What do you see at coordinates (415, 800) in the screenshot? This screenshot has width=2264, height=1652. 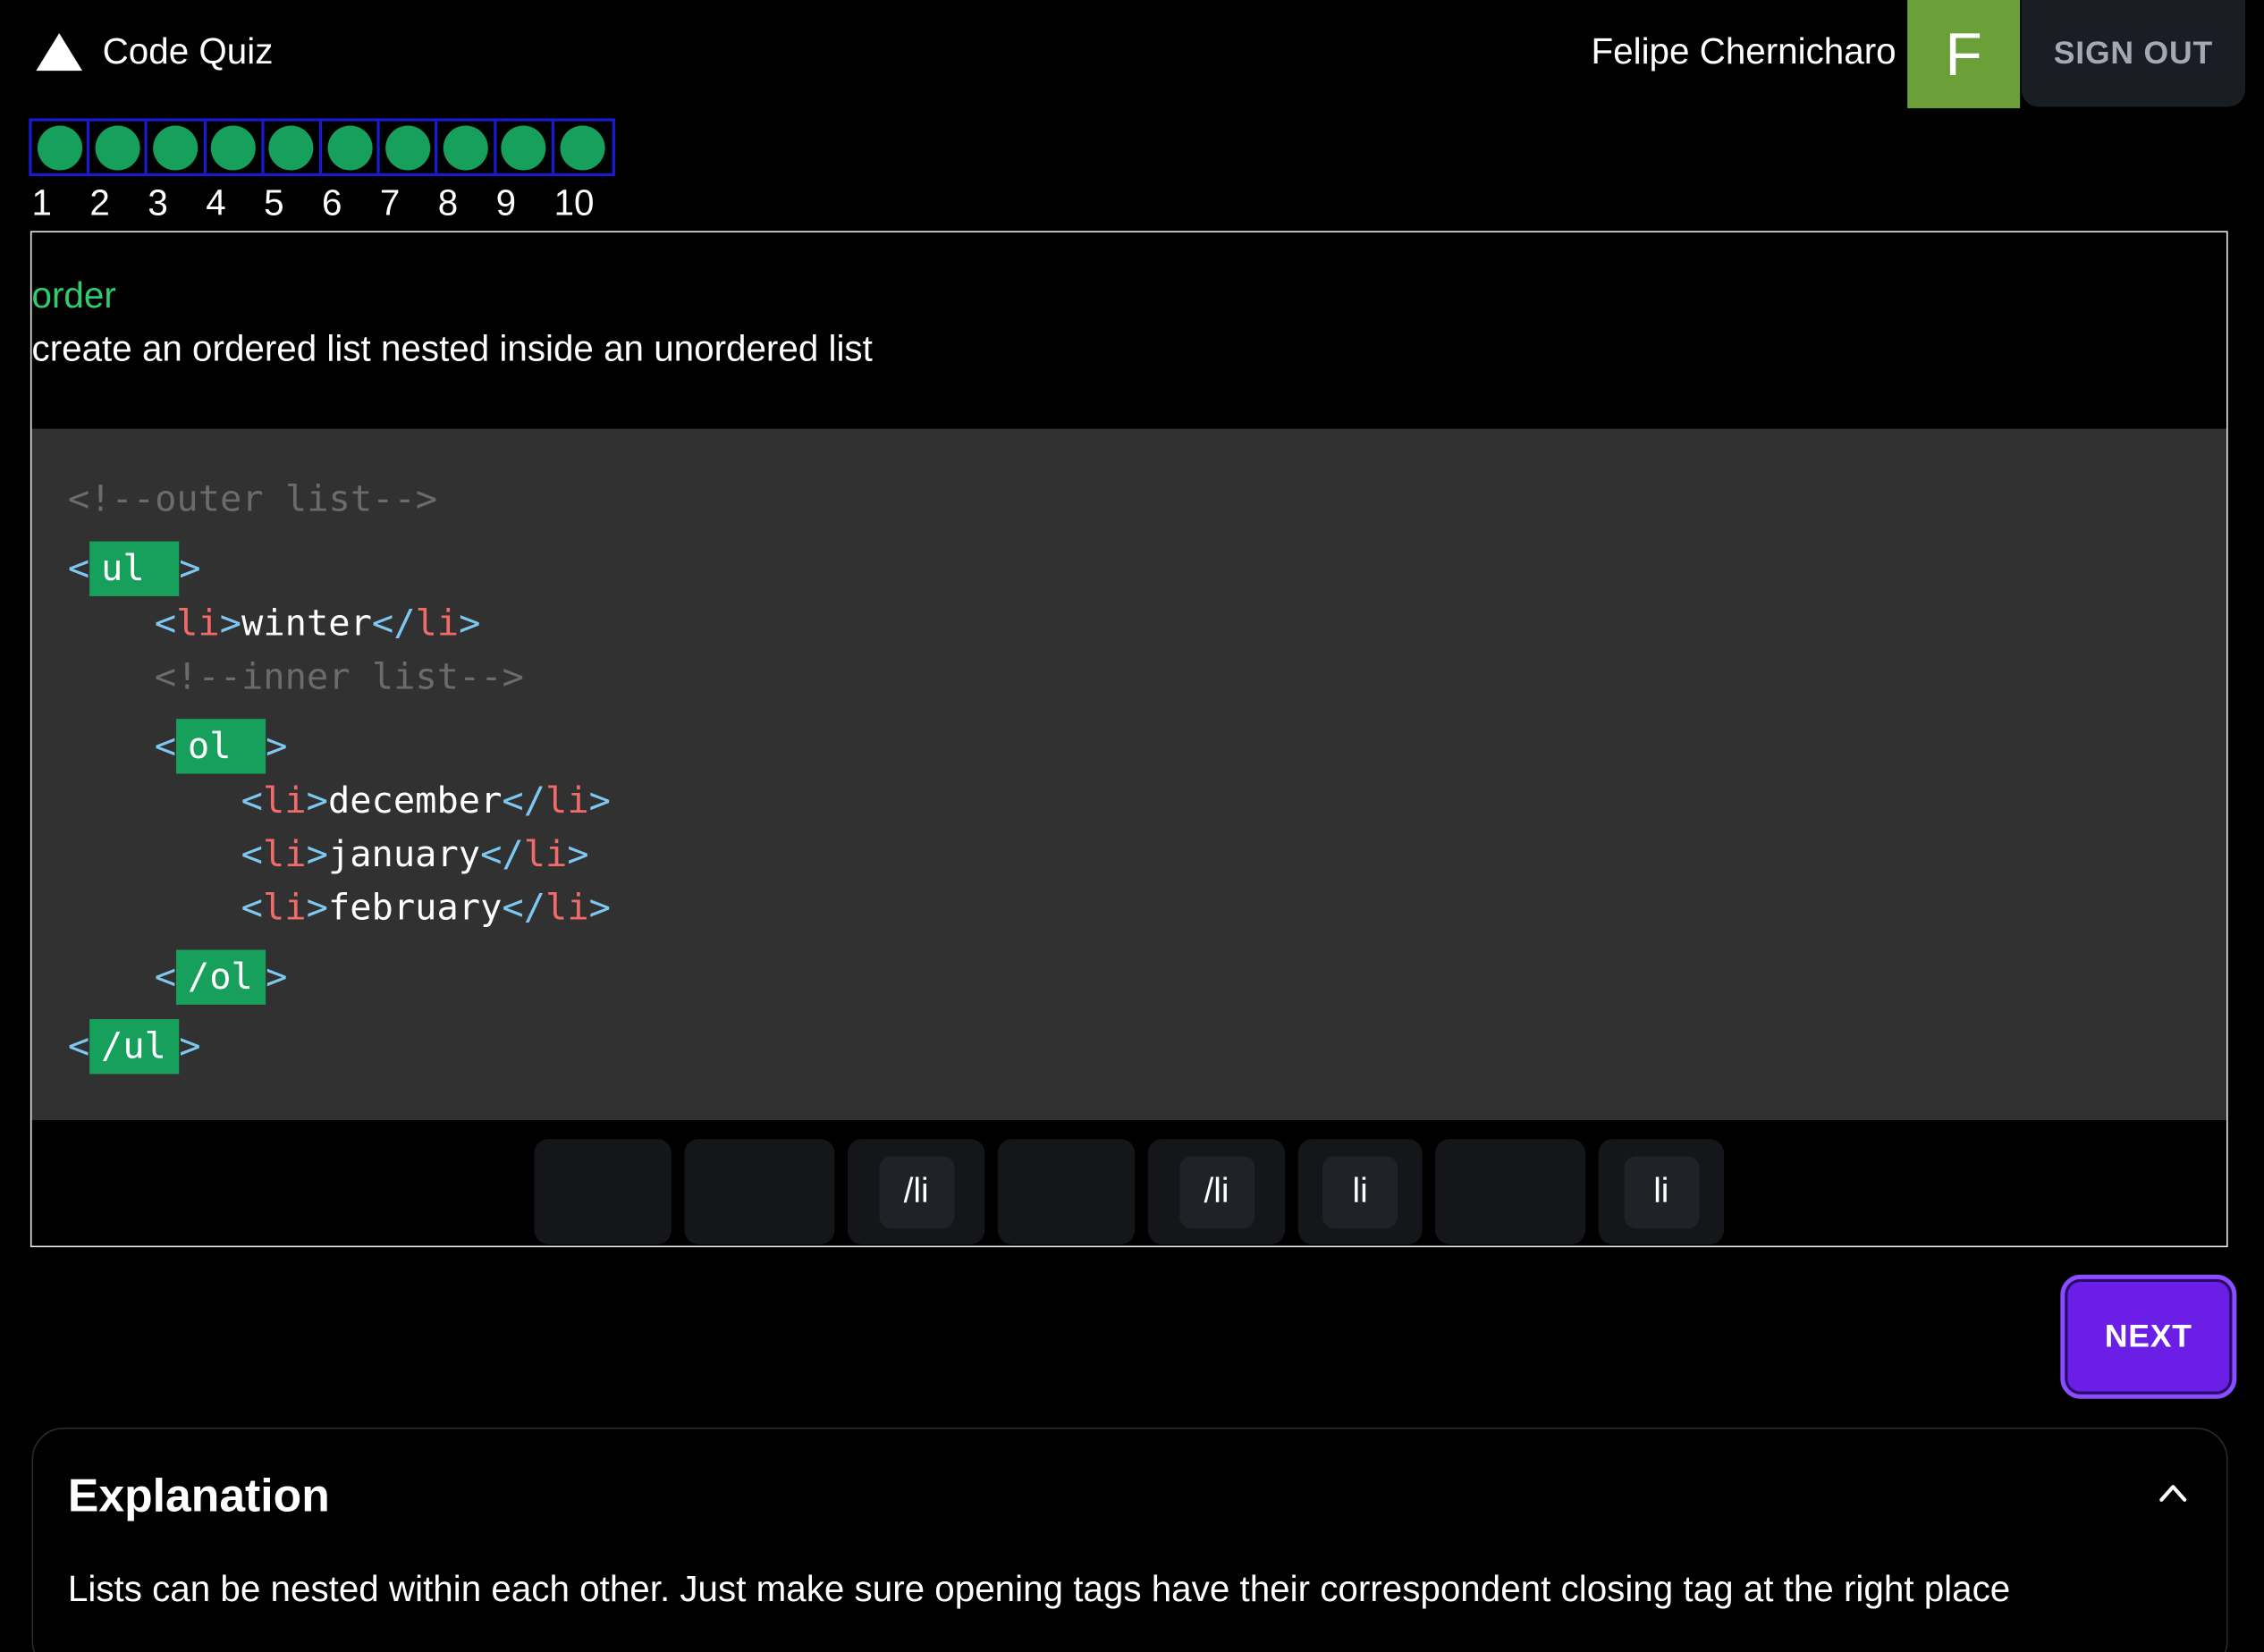 I see `list-item-text: december` at bounding box center [415, 800].